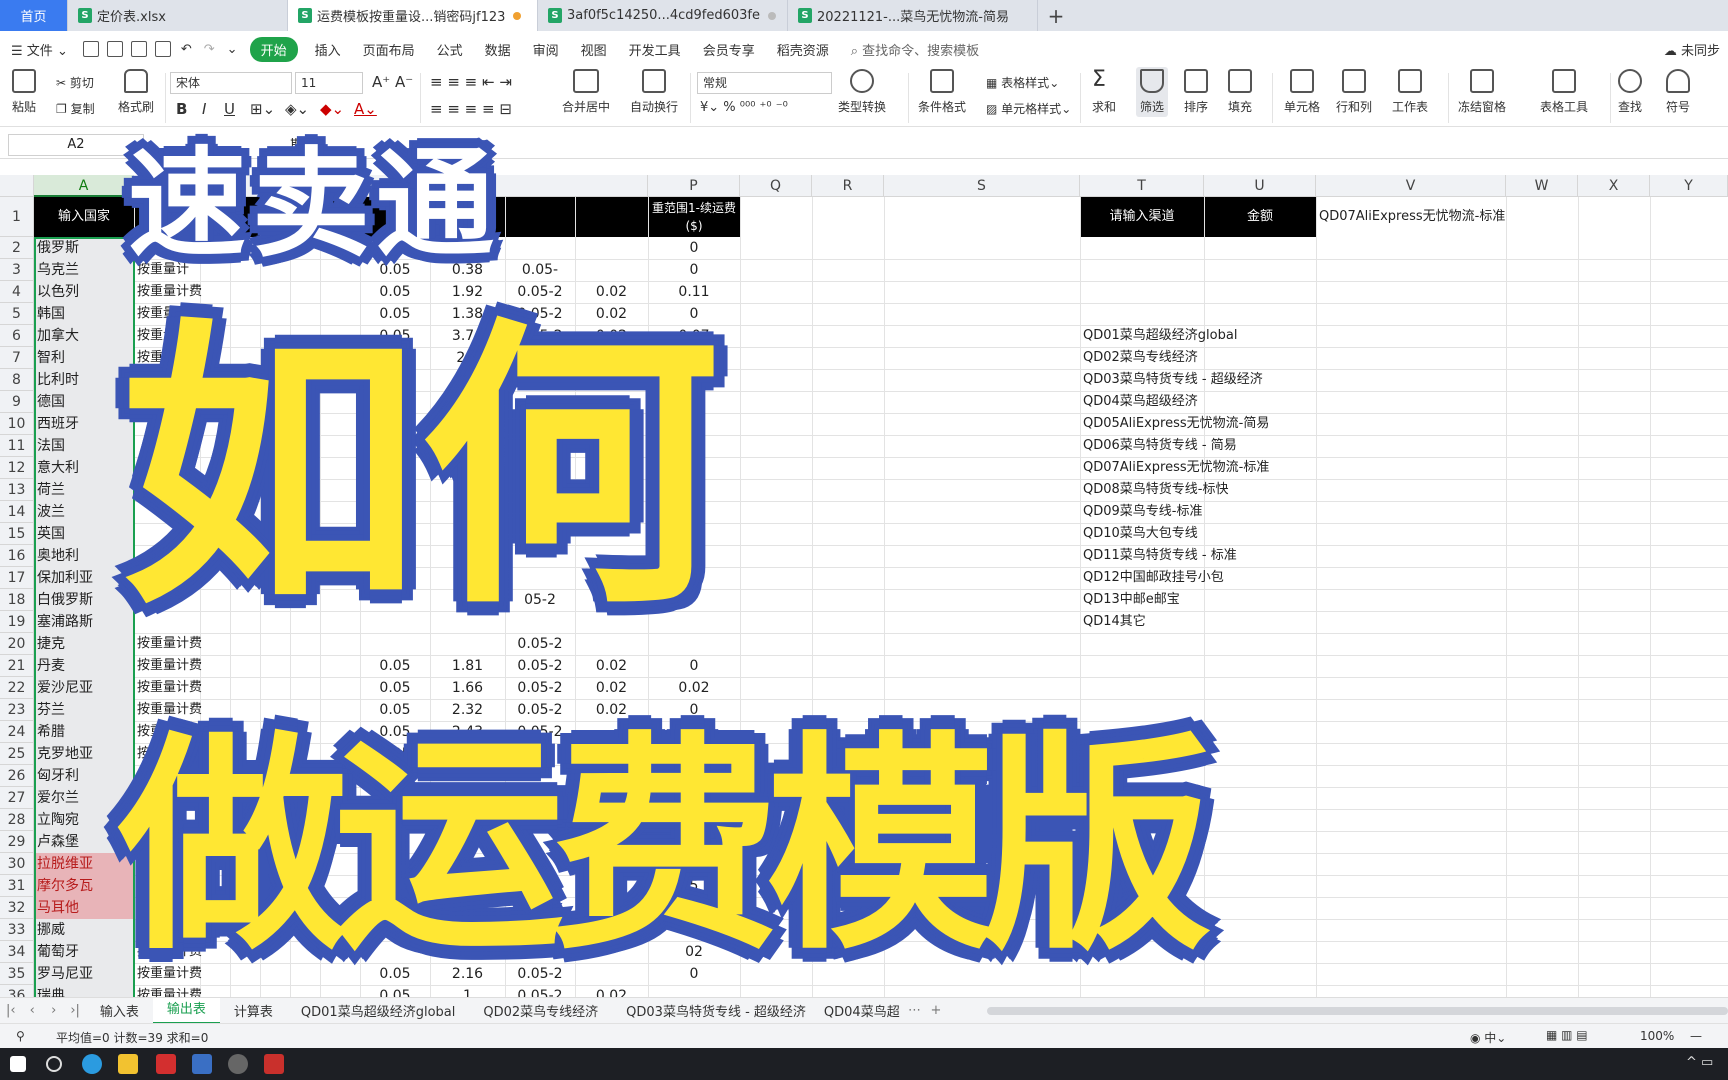  Describe the element at coordinates (467, 991) in the screenshot. I see `first-fee-cell: 1` at that location.